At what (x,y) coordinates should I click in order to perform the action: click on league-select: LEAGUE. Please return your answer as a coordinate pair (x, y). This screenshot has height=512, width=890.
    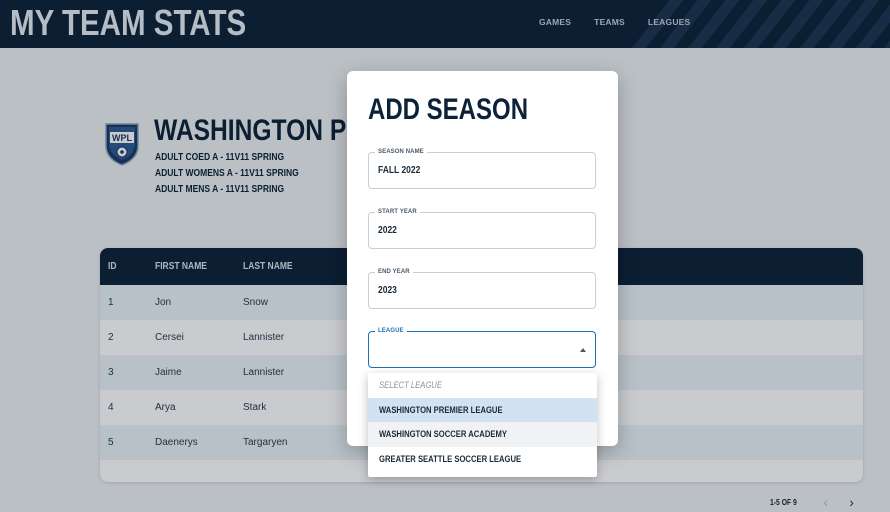
    Looking at the image, I should click on (482, 347).